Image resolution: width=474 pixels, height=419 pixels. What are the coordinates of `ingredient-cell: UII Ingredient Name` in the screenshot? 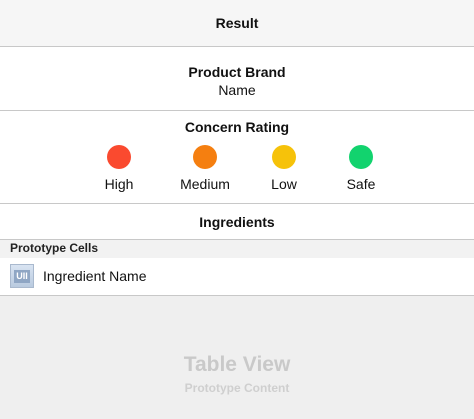 It's located at (237, 277).